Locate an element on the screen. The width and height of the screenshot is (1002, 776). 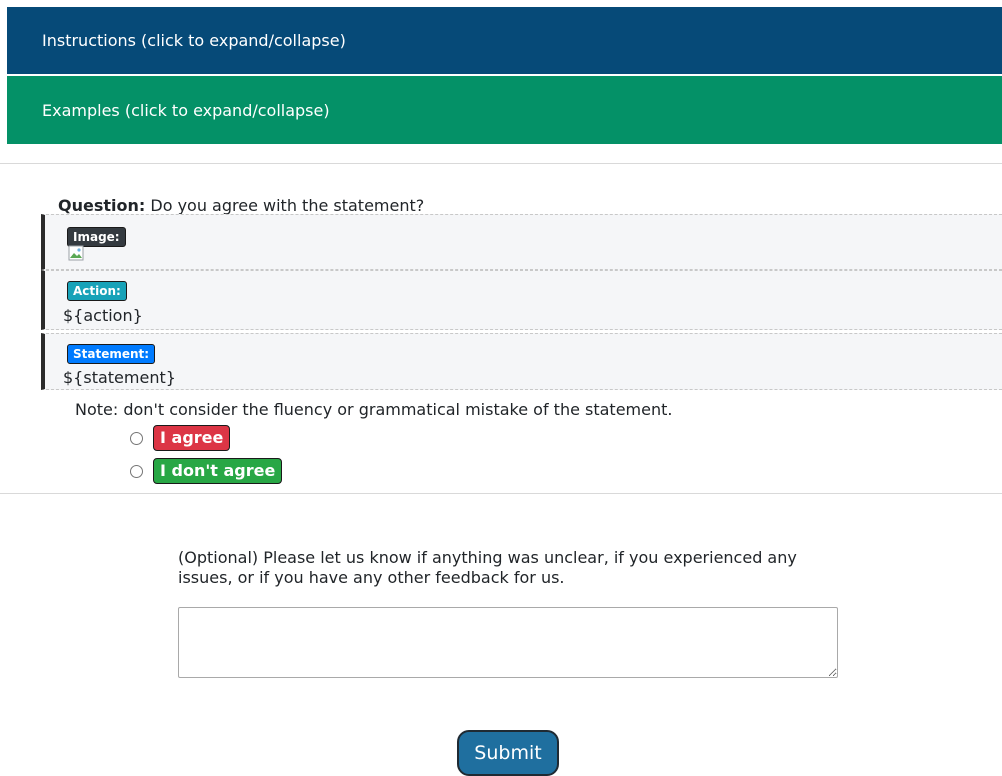
agree-radio is located at coordinates (136, 438).